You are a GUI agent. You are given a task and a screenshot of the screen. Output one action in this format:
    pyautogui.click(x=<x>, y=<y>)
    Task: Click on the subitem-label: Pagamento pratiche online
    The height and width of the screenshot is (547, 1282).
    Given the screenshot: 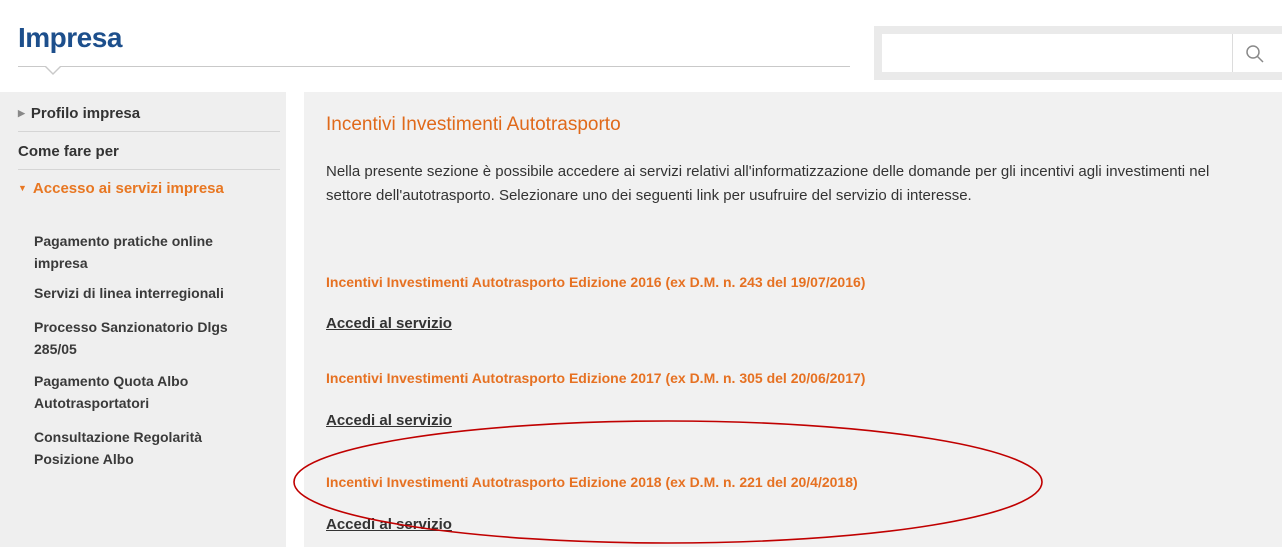 What is the action you would take?
    pyautogui.click(x=123, y=241)
    